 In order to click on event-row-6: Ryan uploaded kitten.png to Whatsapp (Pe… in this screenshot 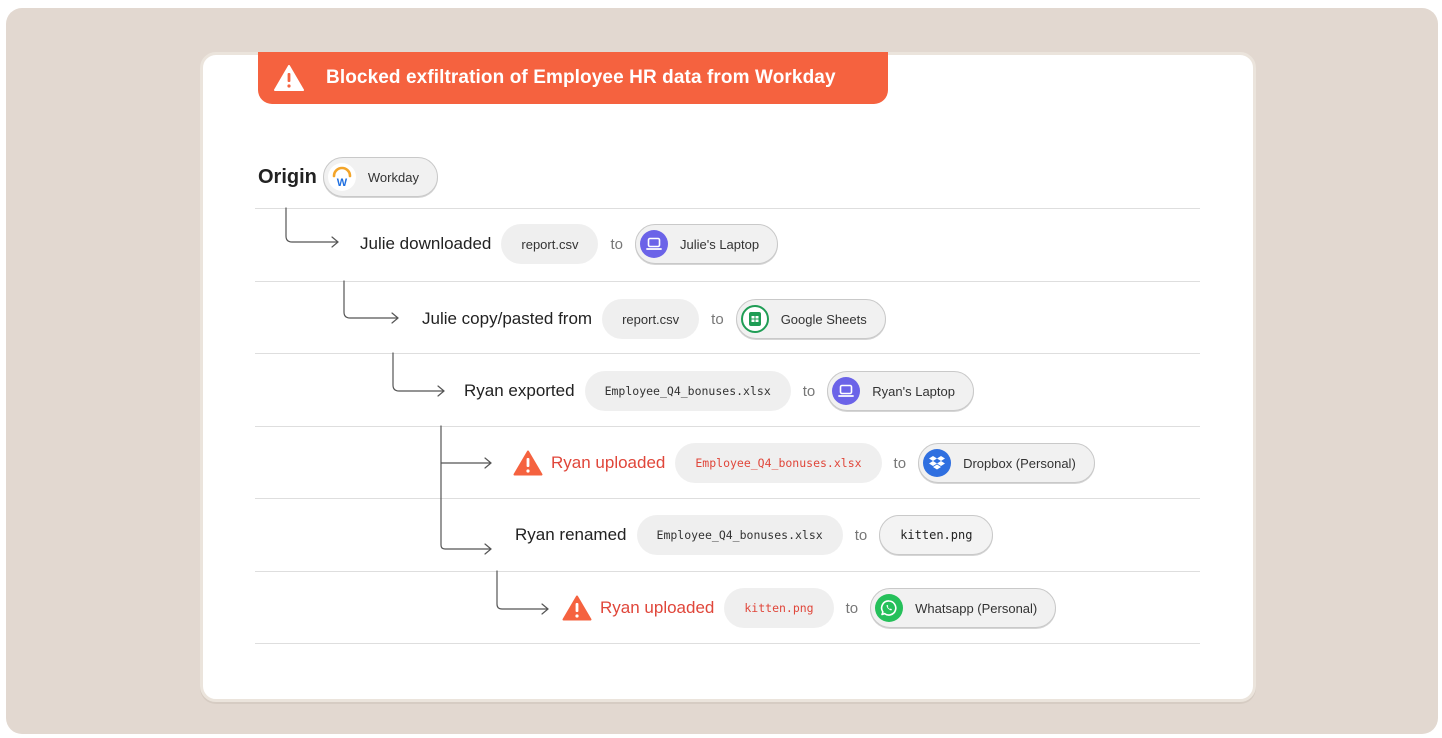, I will do `click(809, 608)`.